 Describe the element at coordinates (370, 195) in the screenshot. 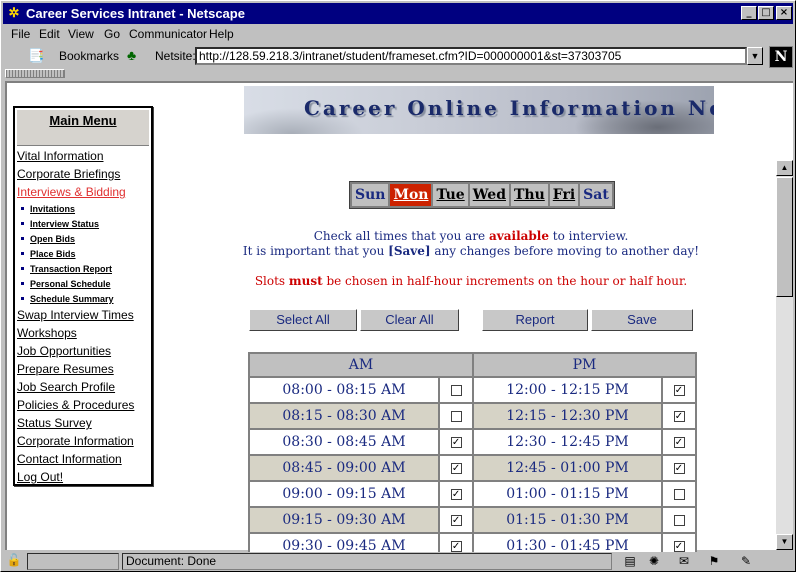

I see `day-sun: Sun` at that location.